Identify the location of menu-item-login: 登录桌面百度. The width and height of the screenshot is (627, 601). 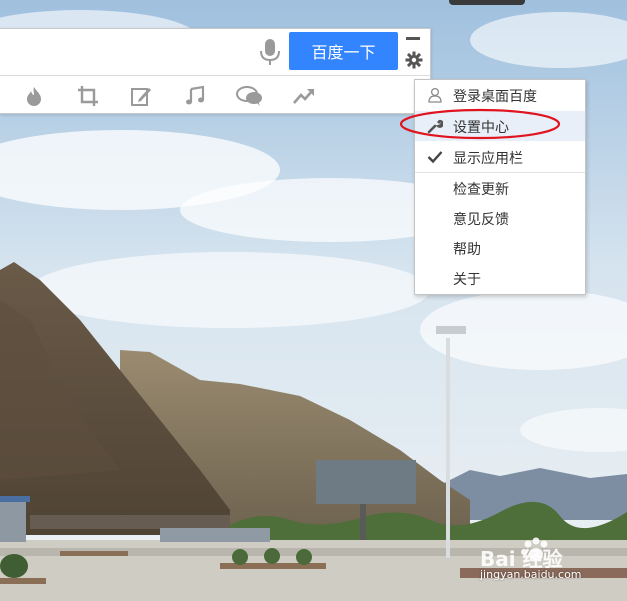
(500, 95).